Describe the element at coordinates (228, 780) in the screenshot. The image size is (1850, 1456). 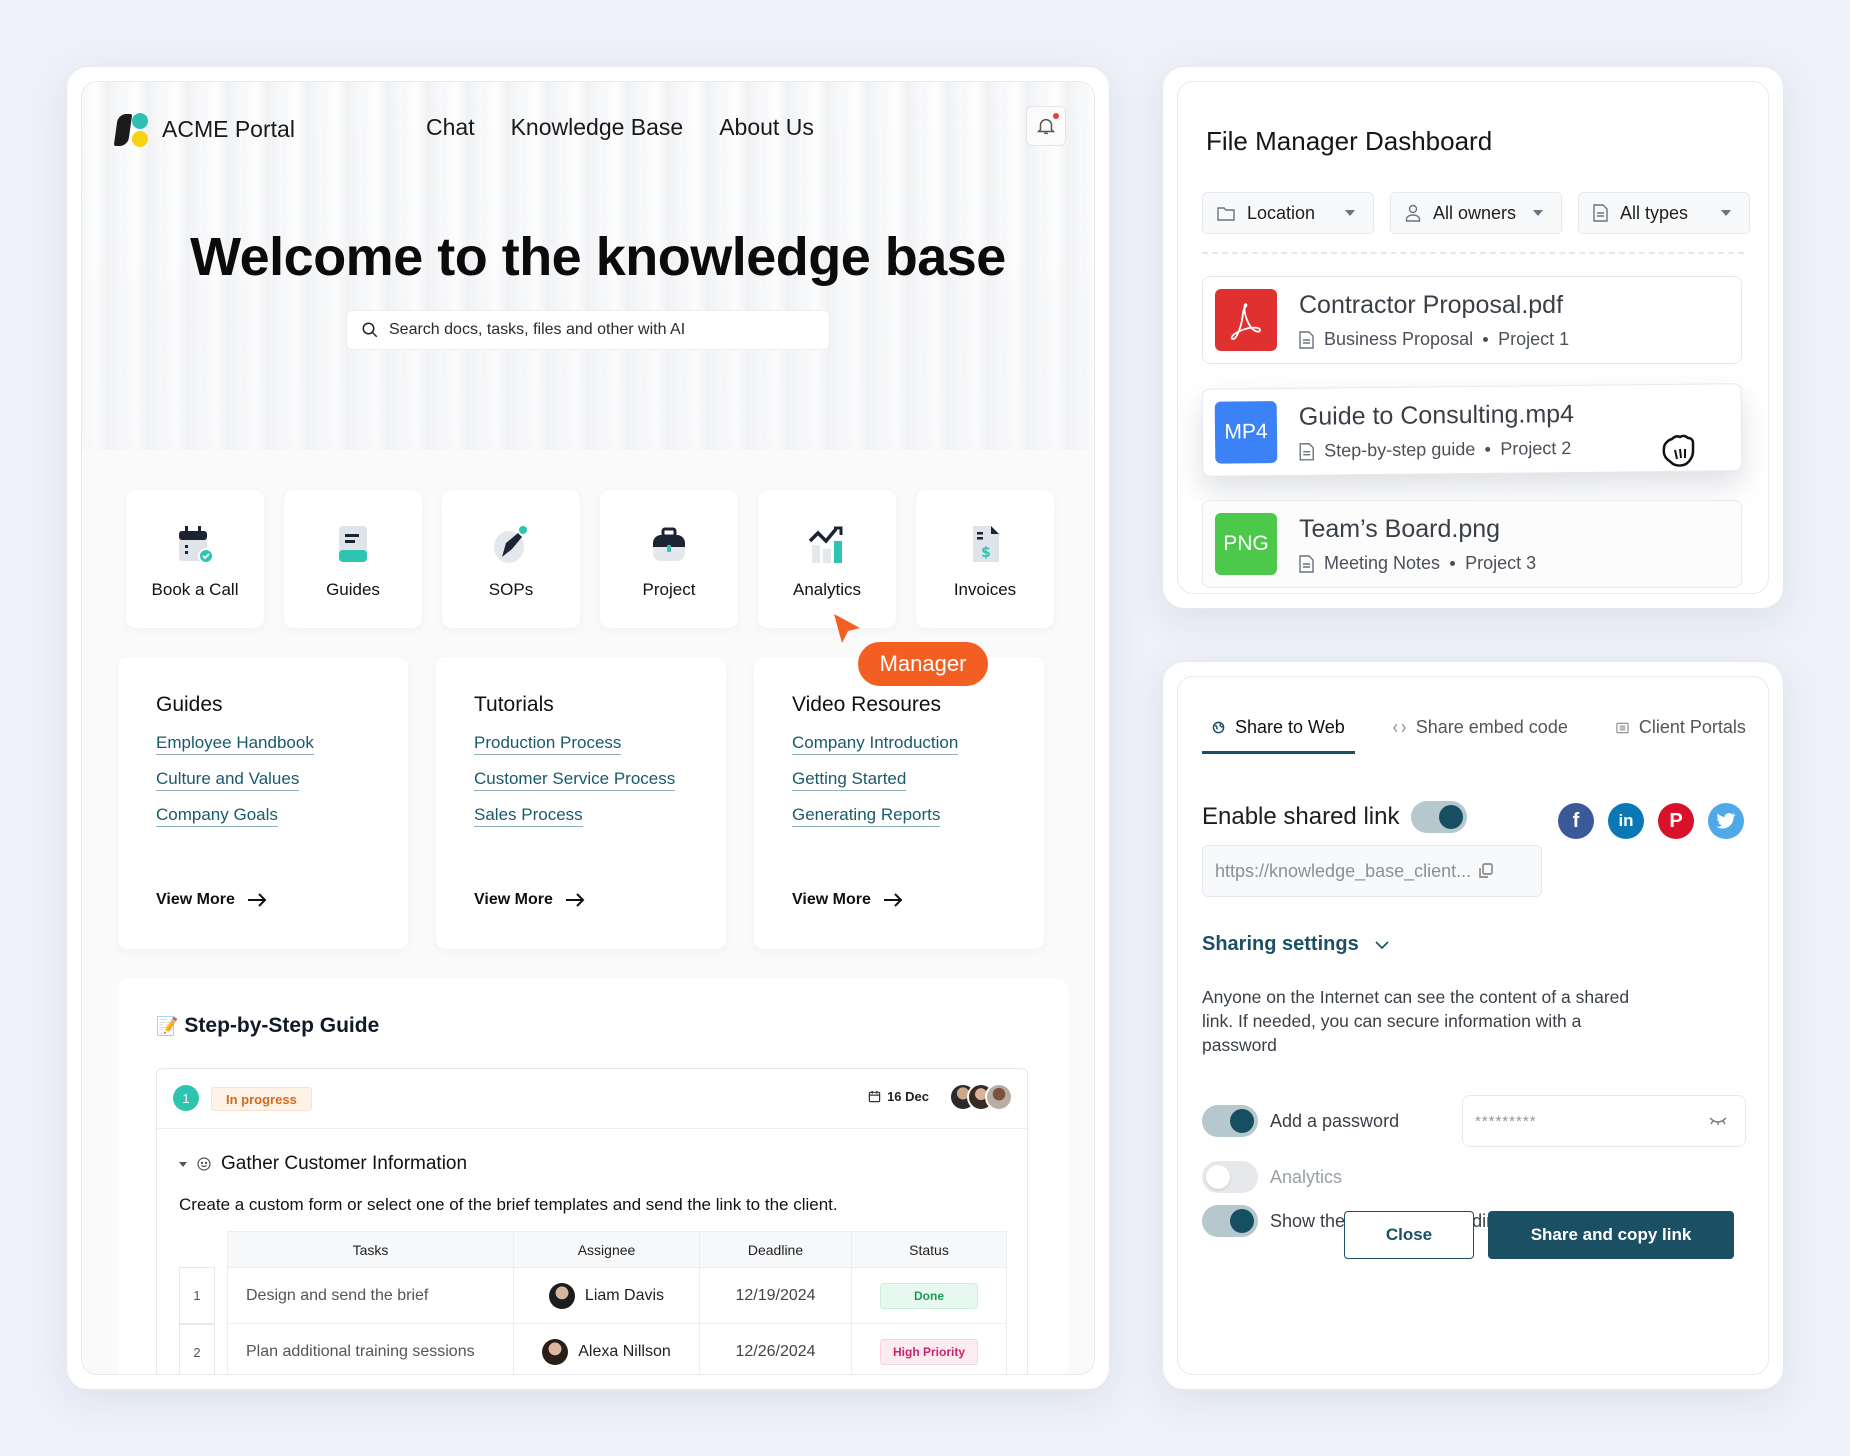
I see `link-culture-and-values: Culture and Values` at that location.